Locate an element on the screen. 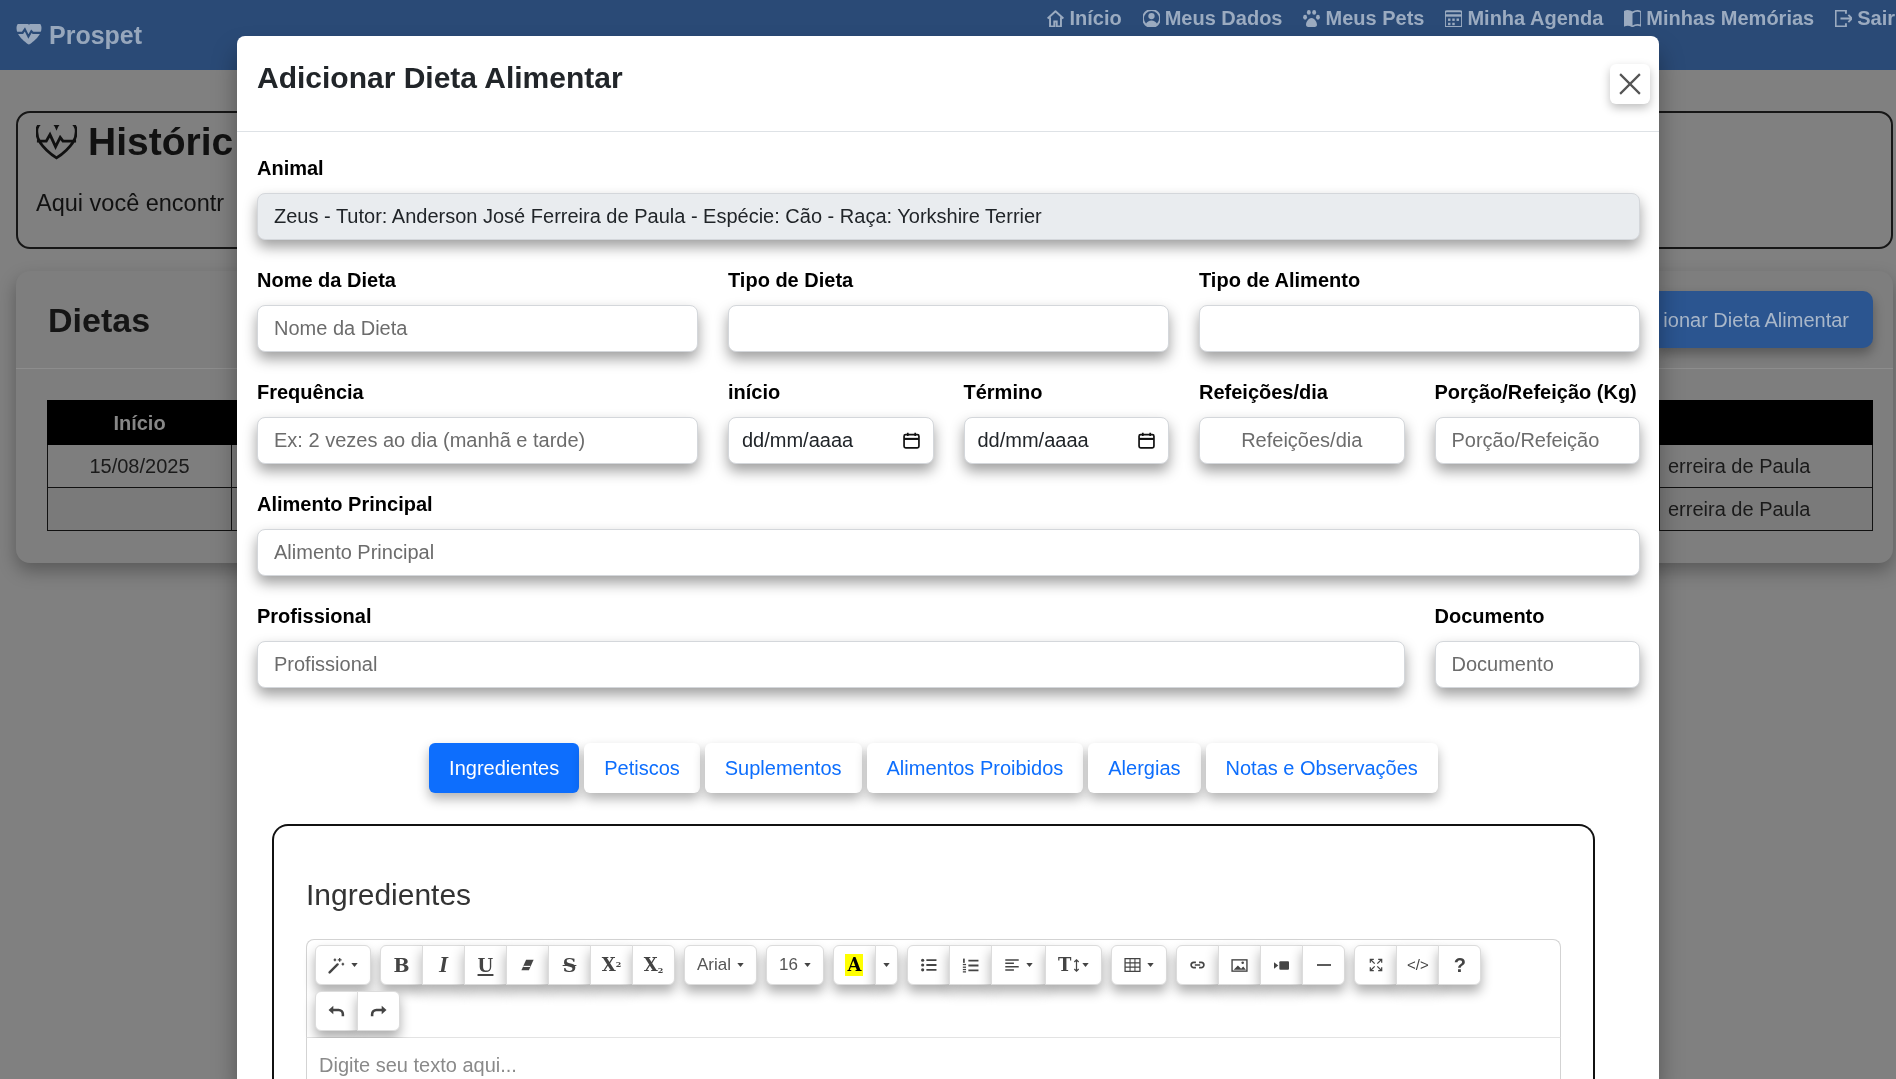  expand-arrows-icon is located at coordinates (1375, 965).